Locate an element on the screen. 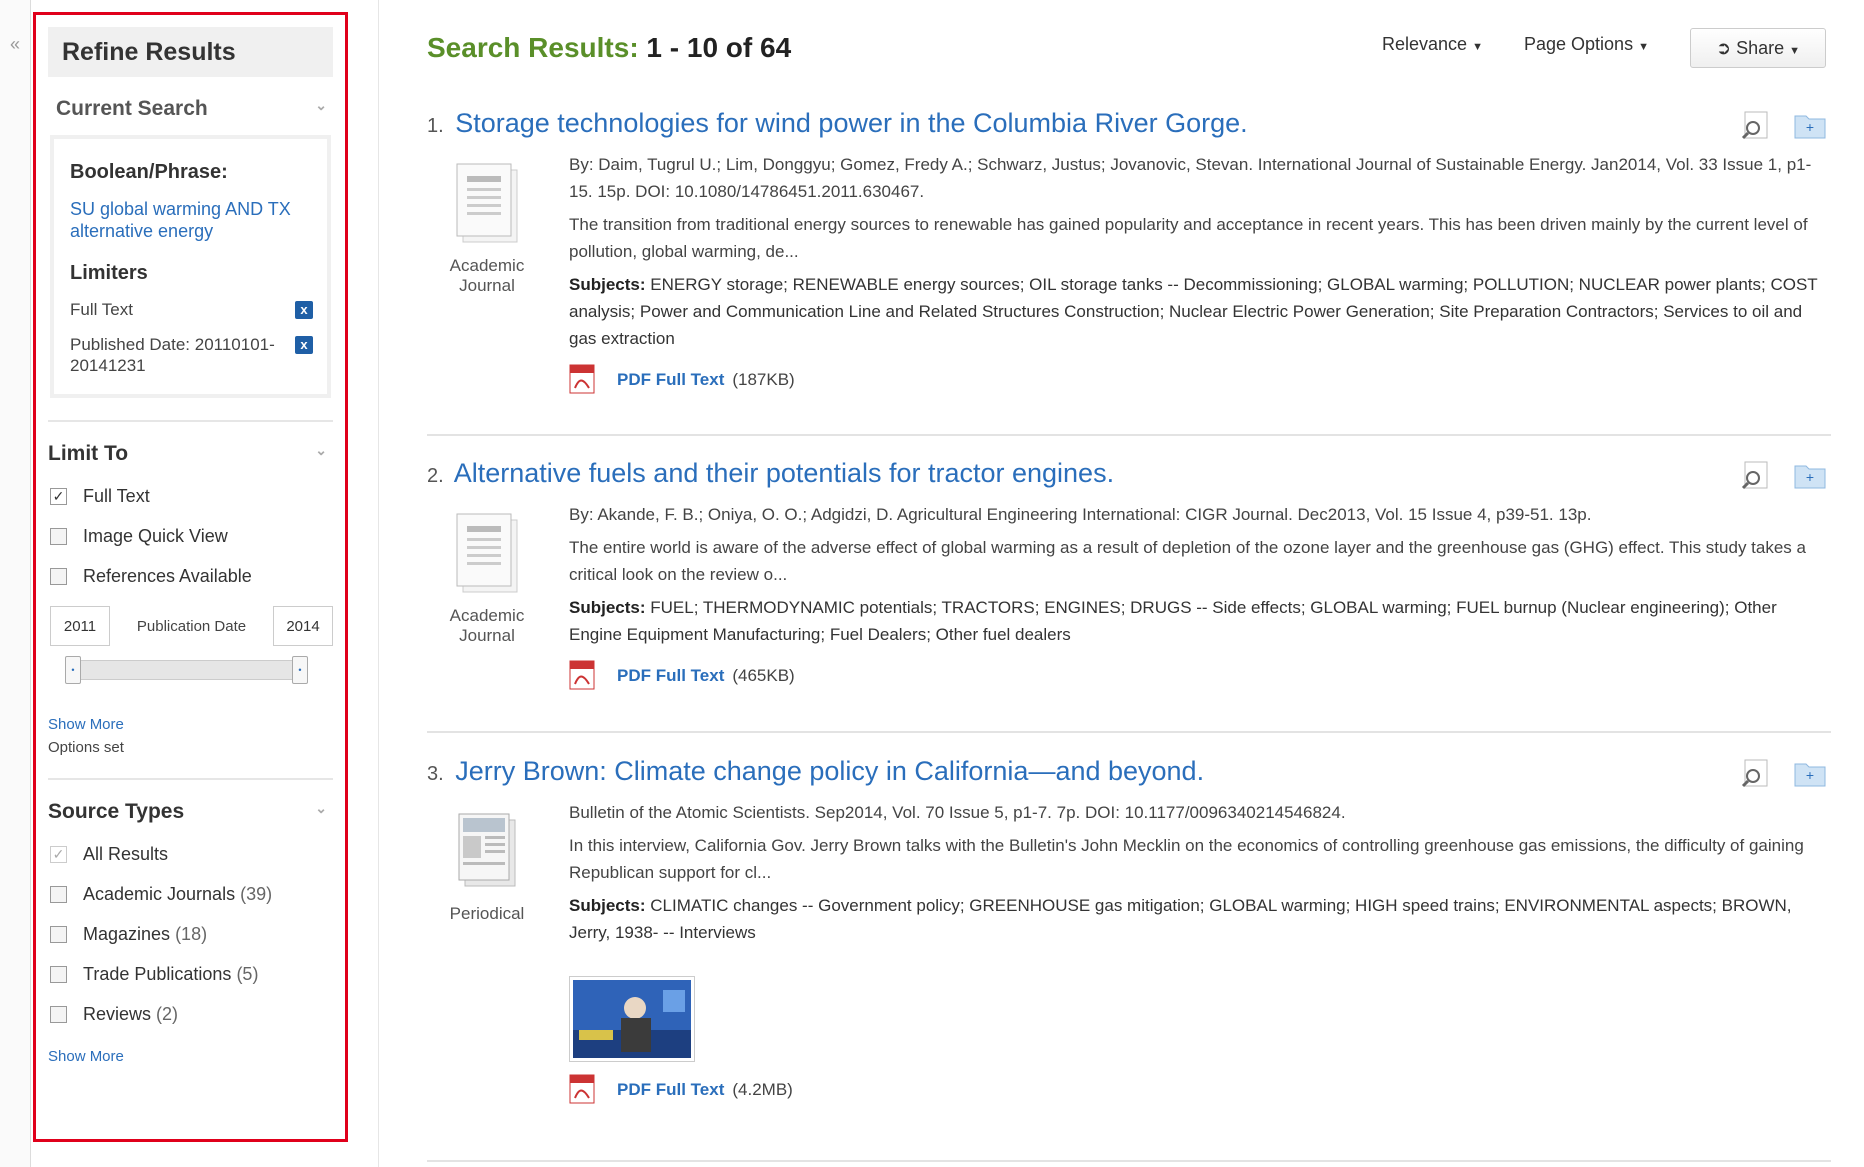  pdf-full-text-row: PDF Full Text (187KB) is located at coordinates (1200, 379).